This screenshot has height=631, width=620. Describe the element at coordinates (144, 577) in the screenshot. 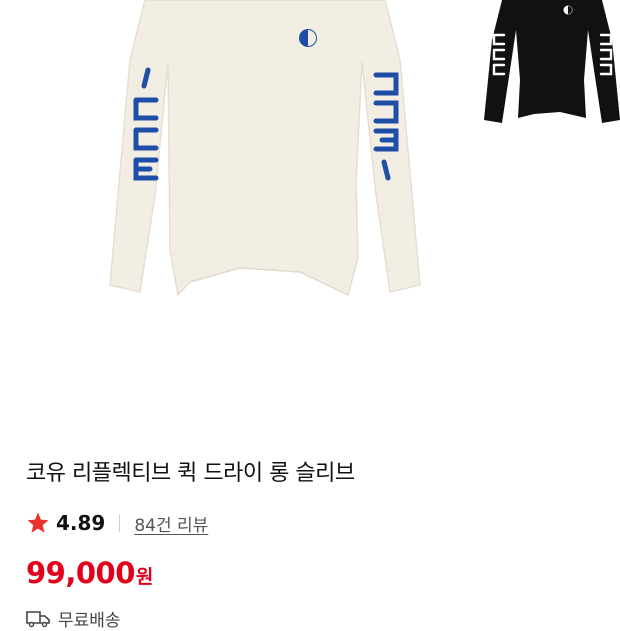

I see `price-currency: 원` at that location.